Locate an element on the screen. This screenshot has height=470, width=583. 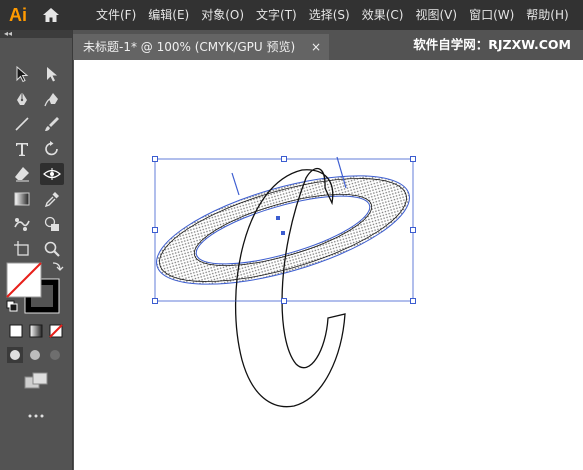
more-icon is located at coordinates (36, 416).